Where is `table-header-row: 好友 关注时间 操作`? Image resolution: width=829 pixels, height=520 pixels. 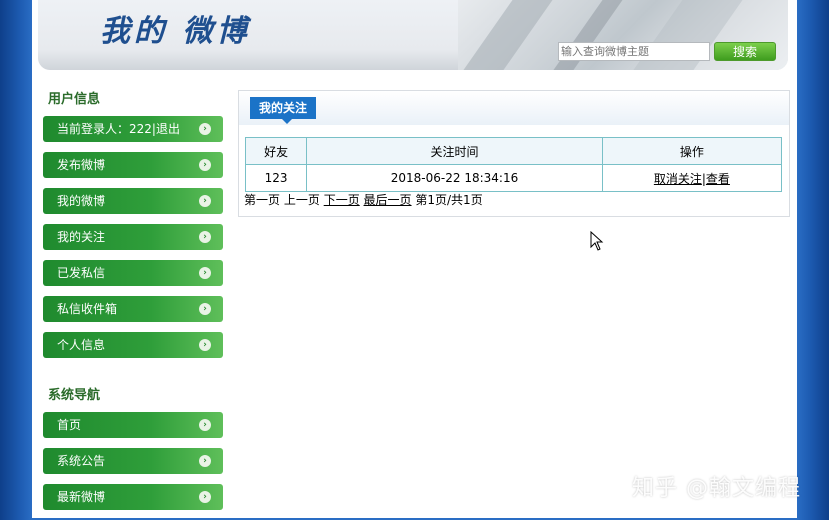 table-header-row: 好友 关注时间 操作 is located at coordinates (513, 151).